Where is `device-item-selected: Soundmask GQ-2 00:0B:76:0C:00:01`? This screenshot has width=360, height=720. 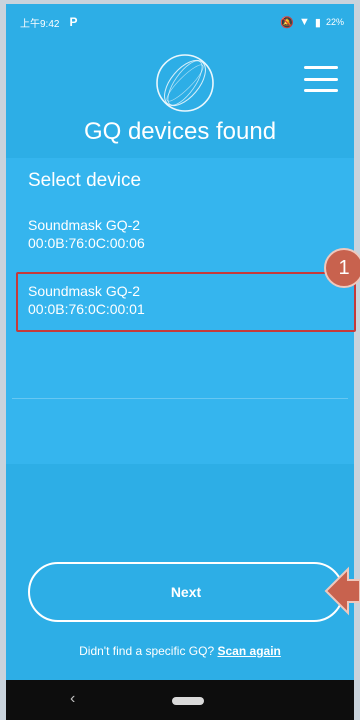
device-item-selected: Soundmask GQ-2 00:0B:76:0C:00:01 is located at coordinates (86, 300).